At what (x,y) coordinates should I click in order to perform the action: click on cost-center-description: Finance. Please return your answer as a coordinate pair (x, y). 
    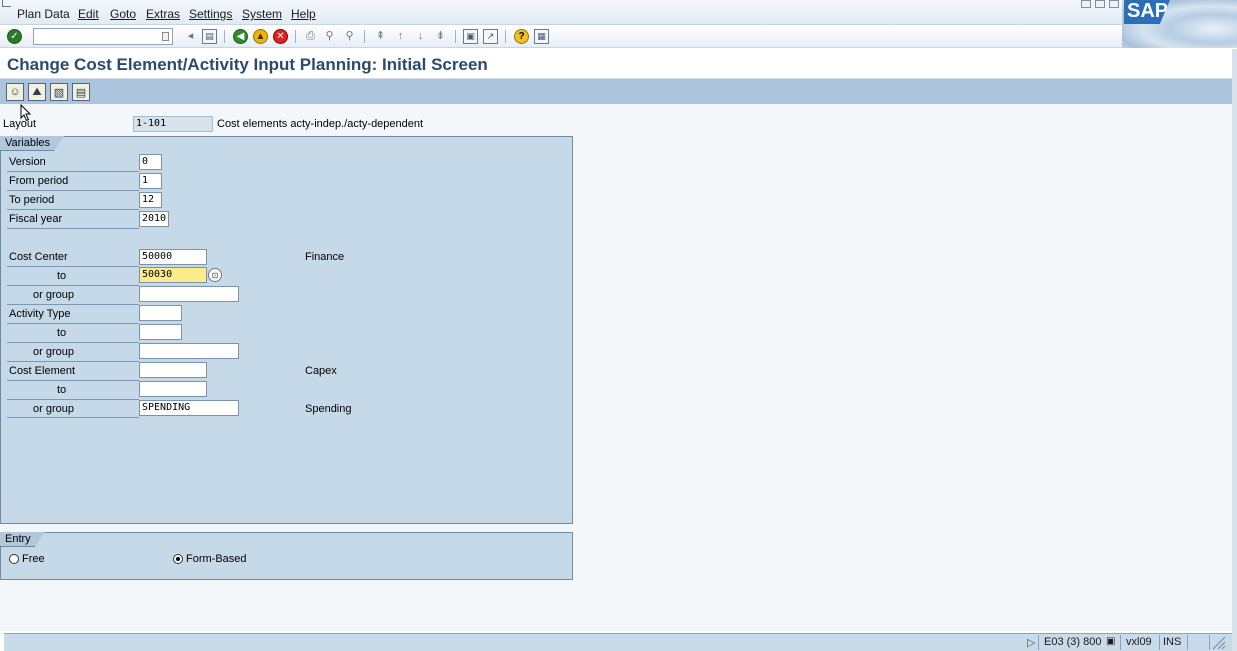
    Looking at the image, I should click on (325, 257).